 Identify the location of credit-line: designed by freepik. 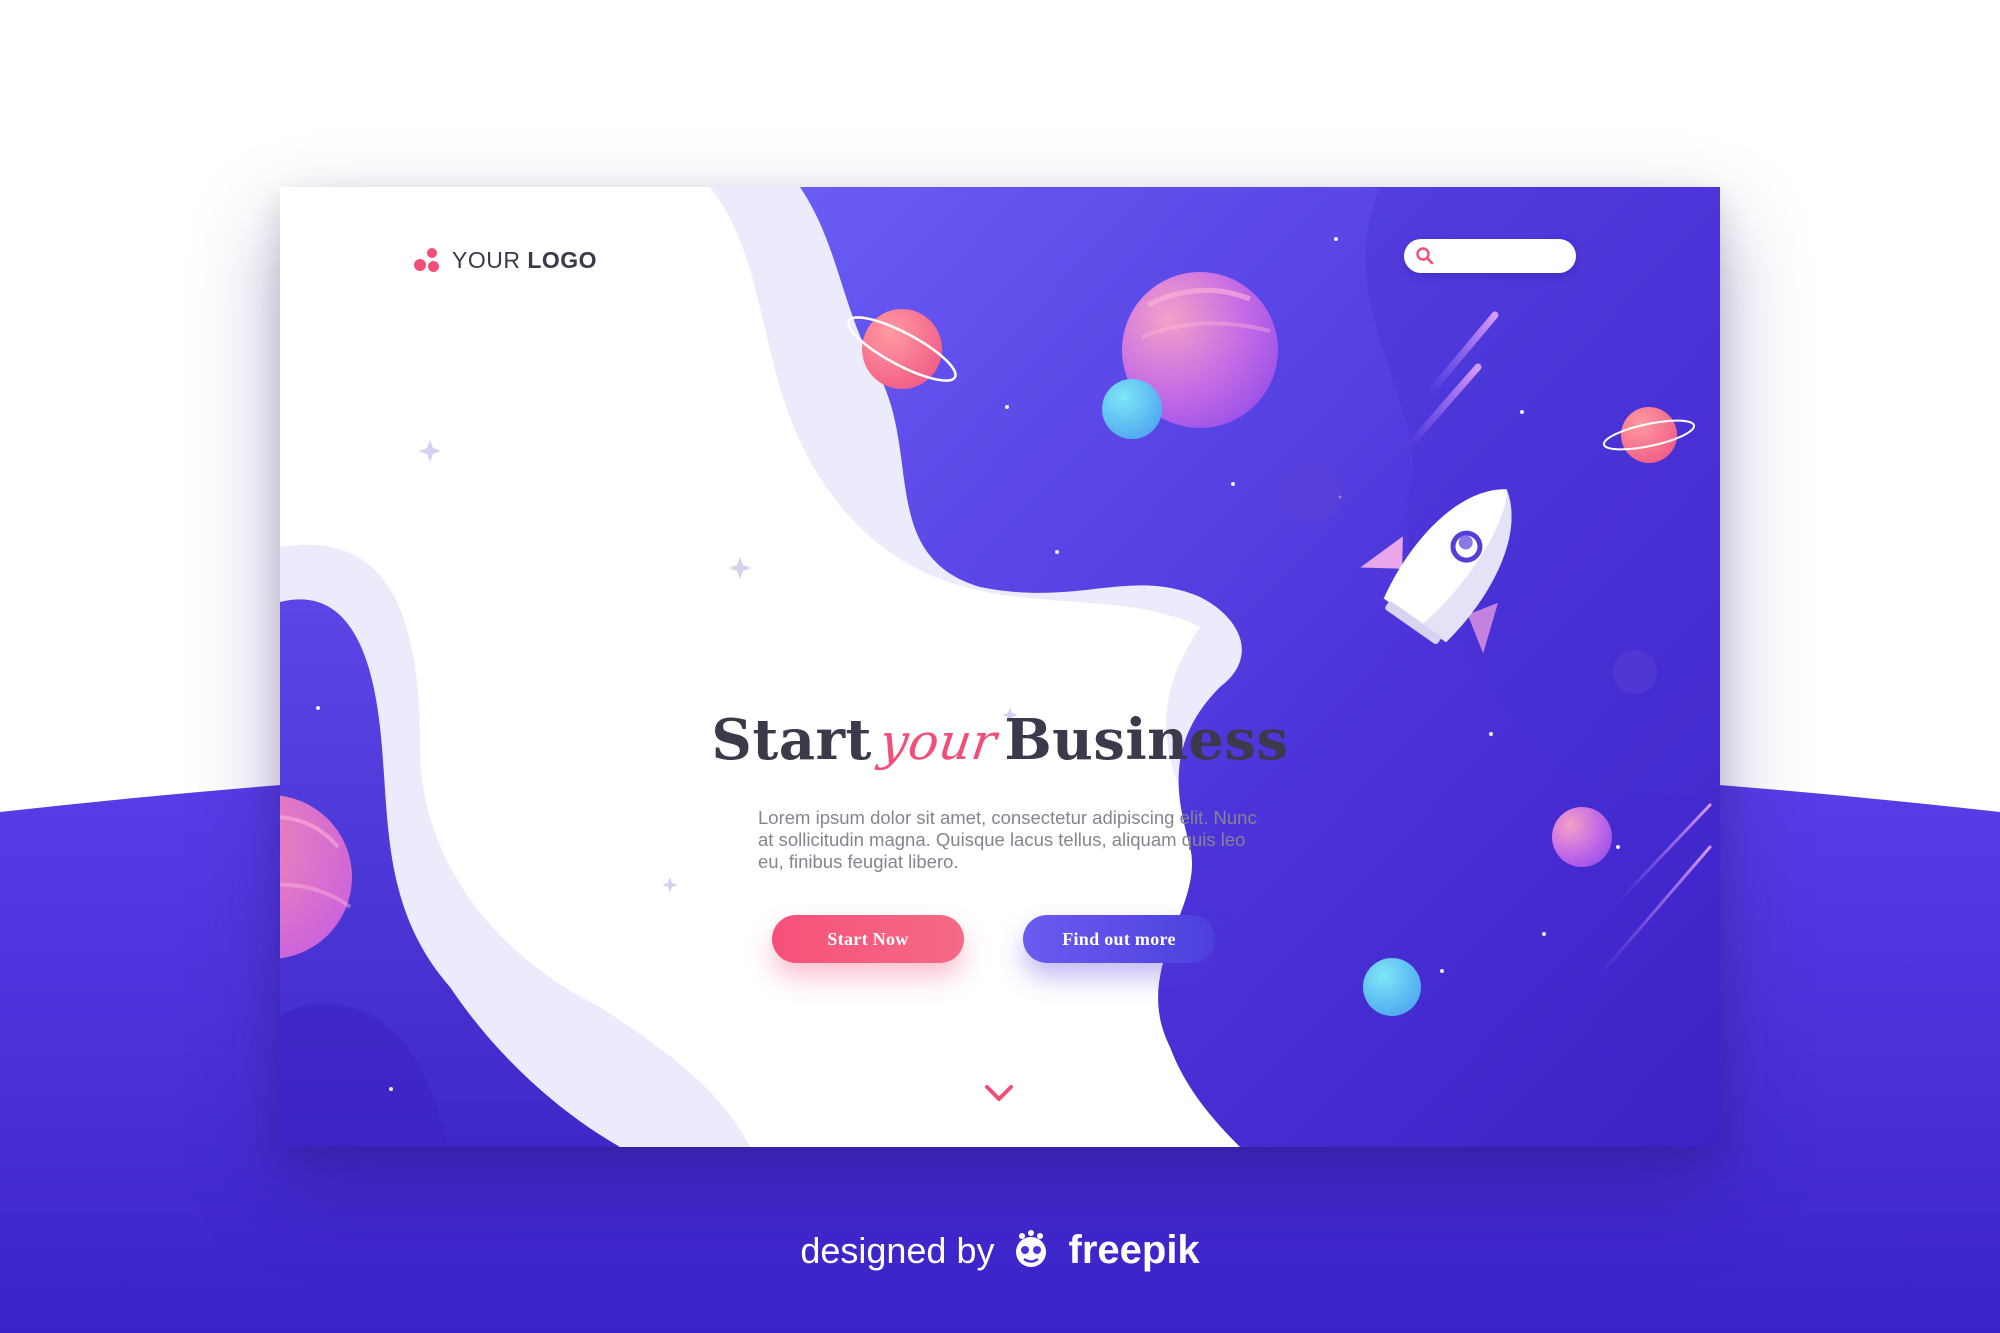
(1000, 1250).